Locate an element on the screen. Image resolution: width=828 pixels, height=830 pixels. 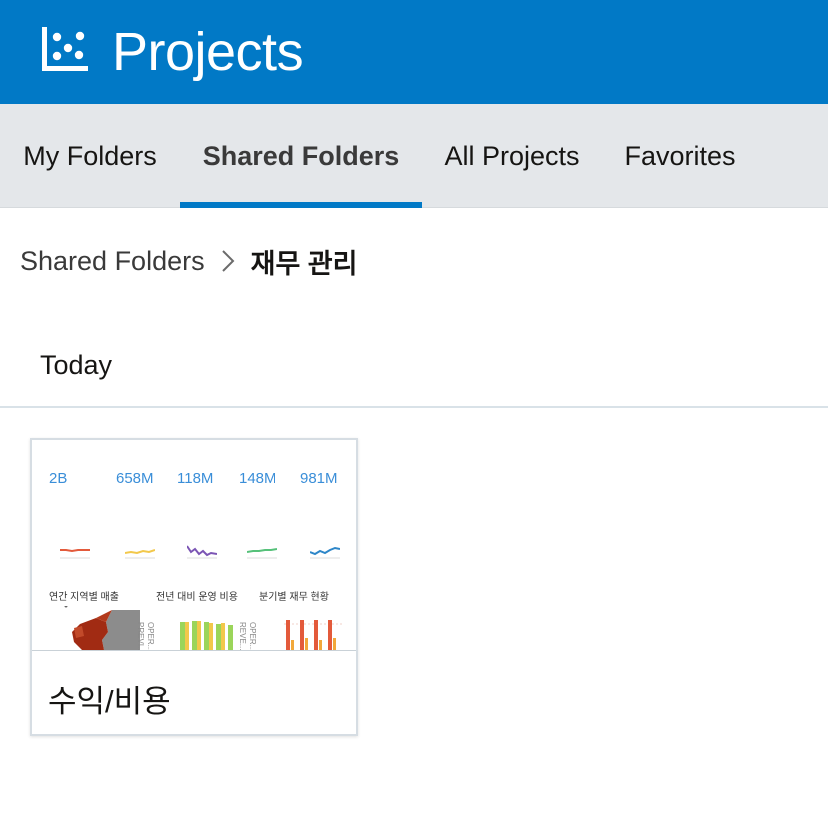
project-name: 수익/비용 is located at coordinates (109, 701).